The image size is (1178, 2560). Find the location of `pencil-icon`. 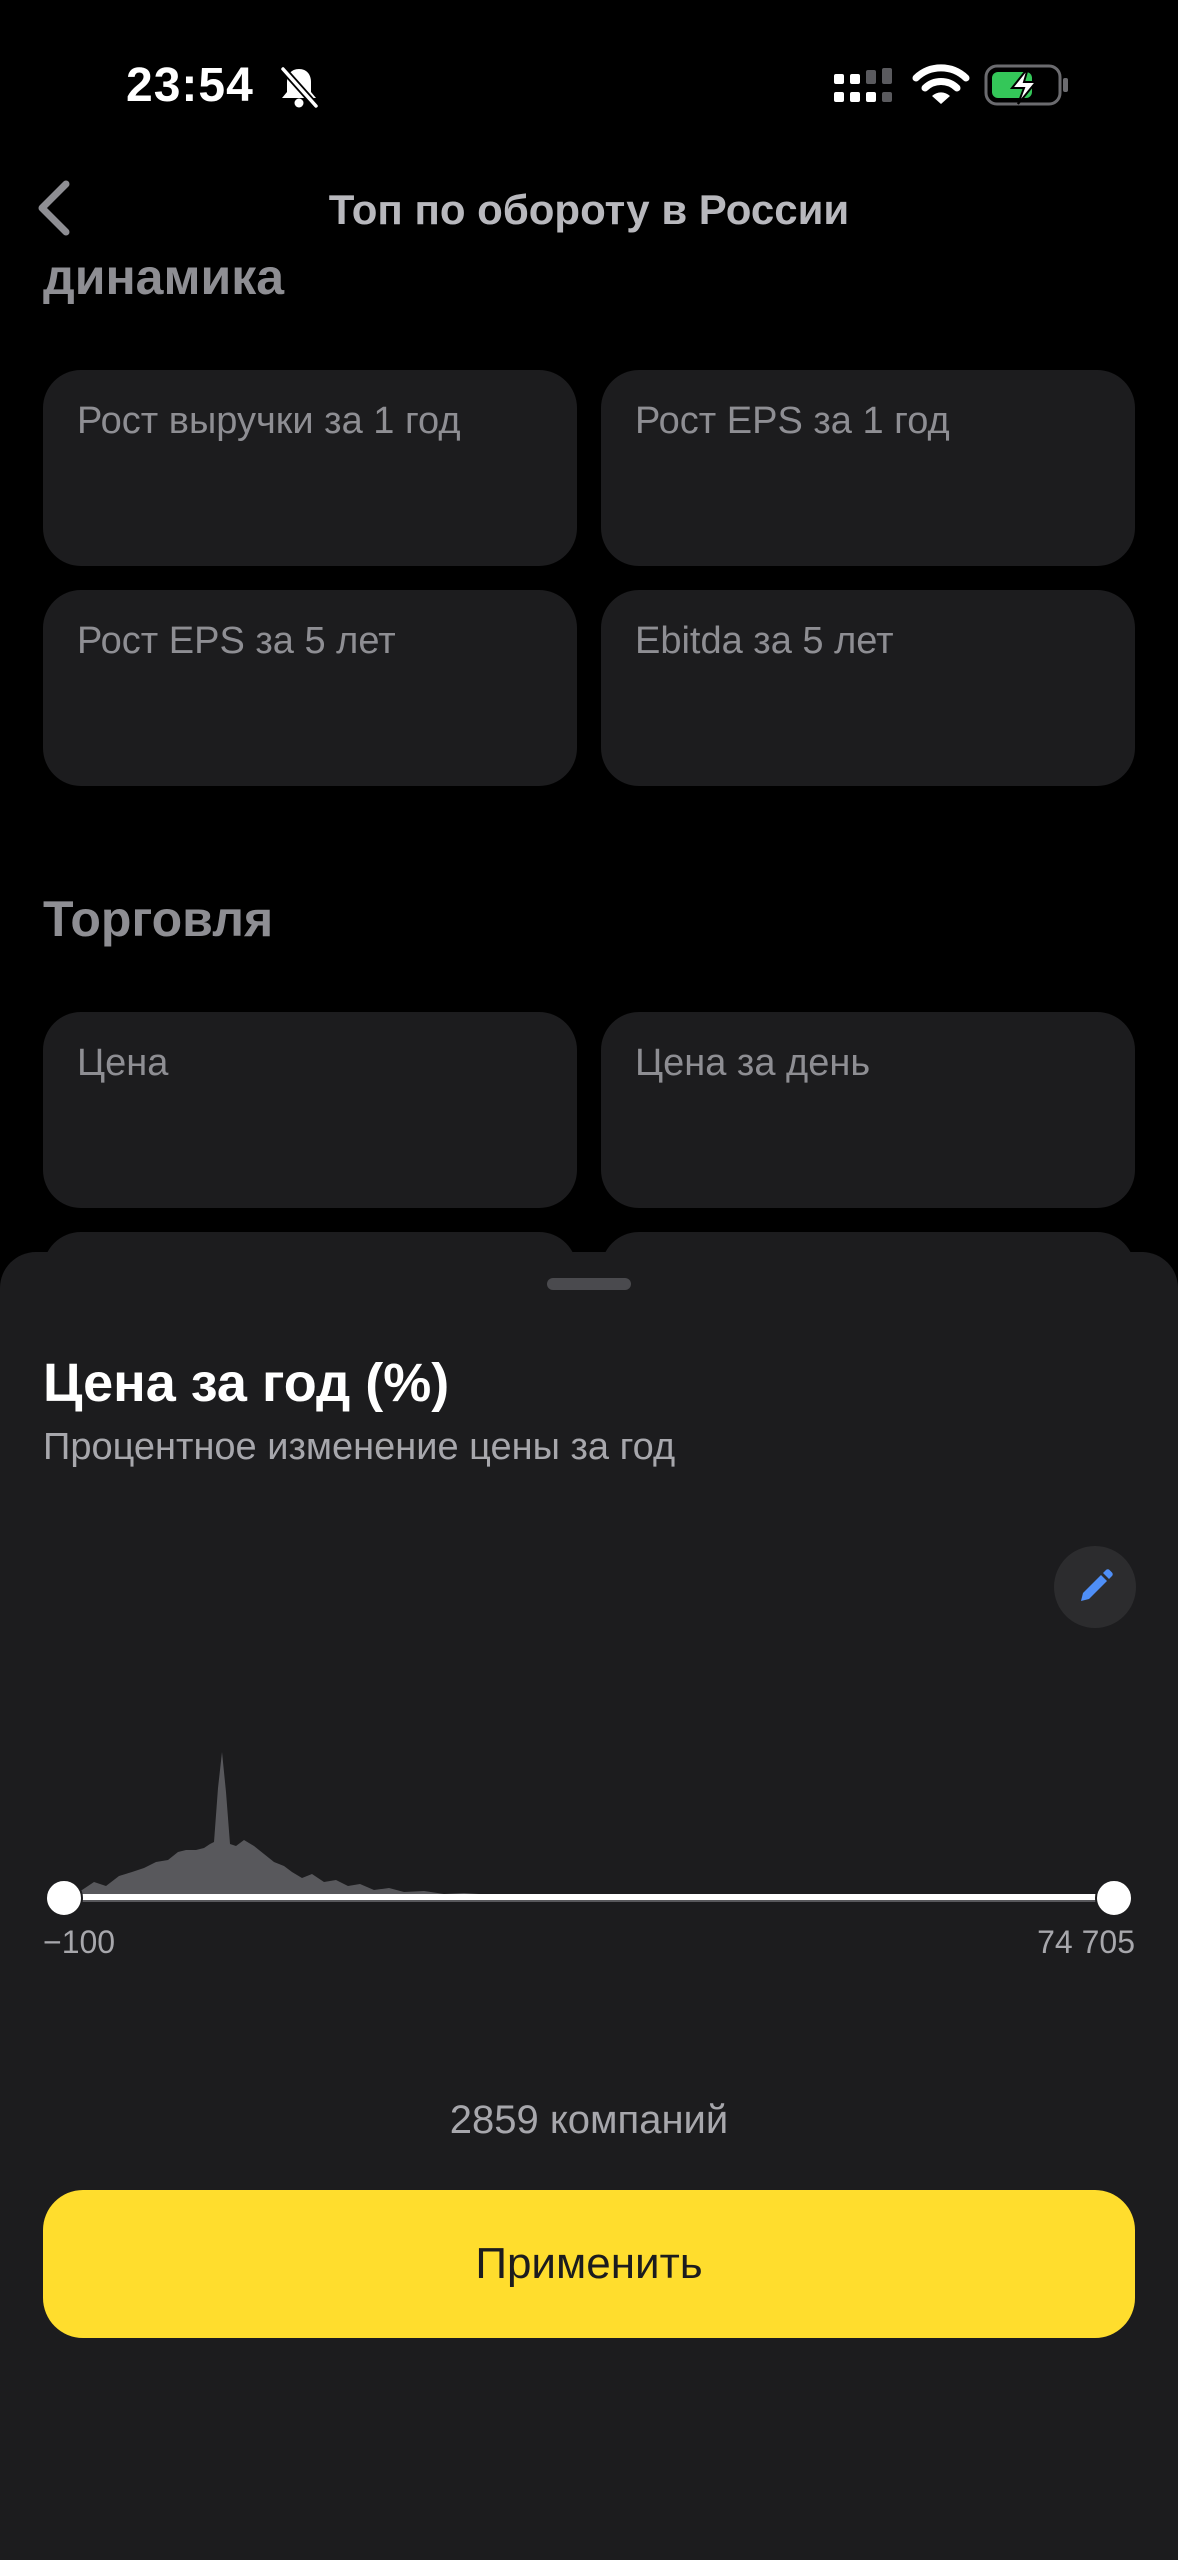

pencil-icon is located at coordinates (1097, 1585).